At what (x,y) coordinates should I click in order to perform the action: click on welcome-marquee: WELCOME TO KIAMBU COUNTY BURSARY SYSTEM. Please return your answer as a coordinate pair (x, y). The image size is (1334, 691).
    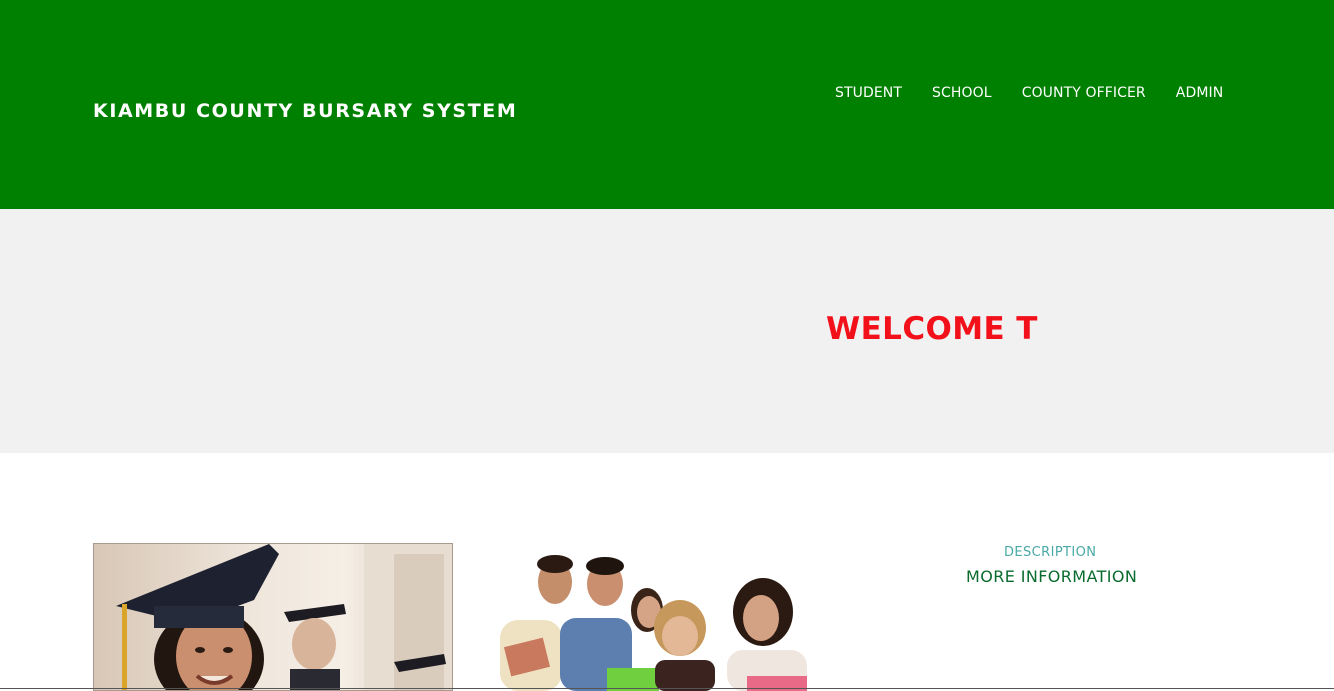
    Looking at the image, I should click on (932, 333).